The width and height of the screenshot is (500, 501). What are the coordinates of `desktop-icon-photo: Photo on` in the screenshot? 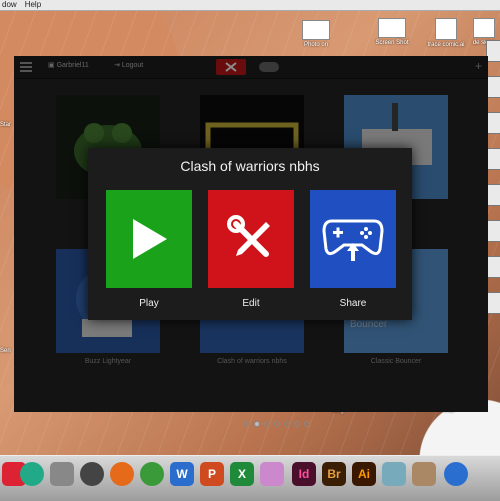 It's located at (316, 34).